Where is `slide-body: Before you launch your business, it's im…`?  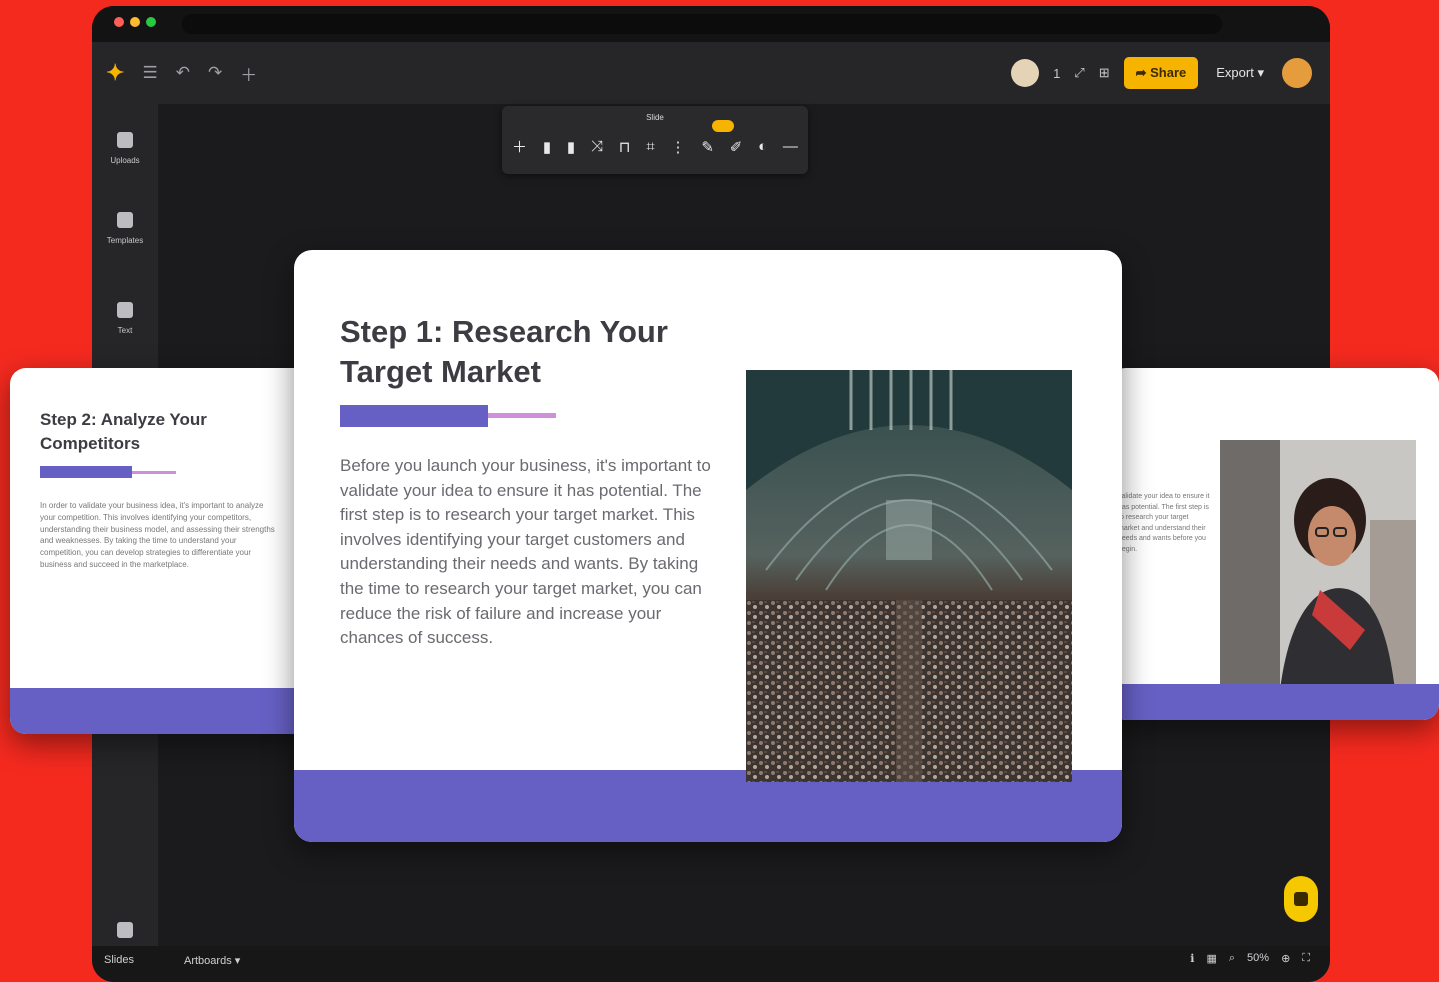 slide-body: Before you launch your business, it's im… is located at coordinates (525, 552).